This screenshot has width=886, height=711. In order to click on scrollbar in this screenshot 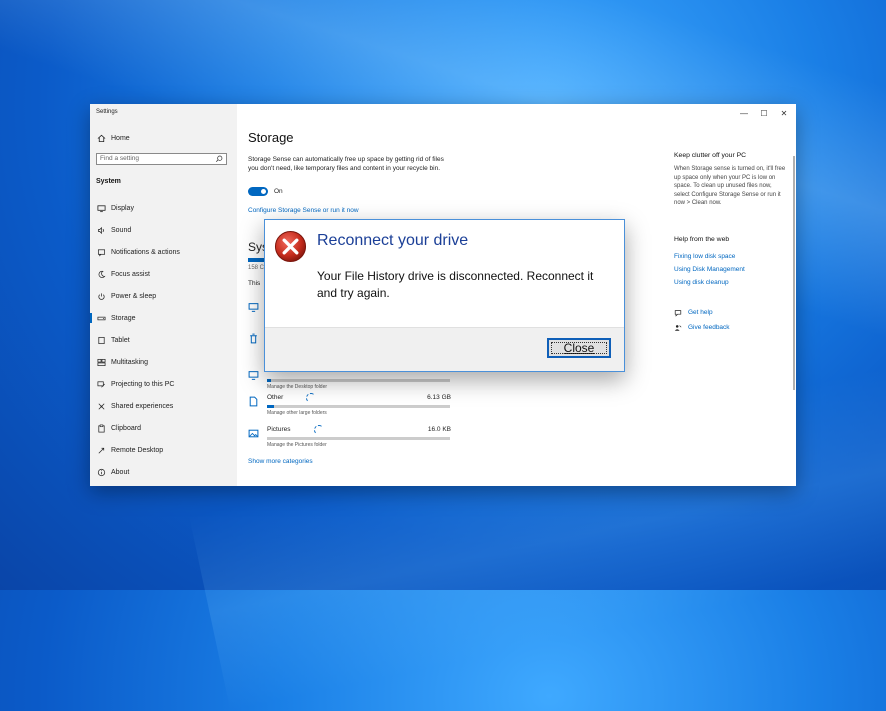, I will do `click(794, 273)`.